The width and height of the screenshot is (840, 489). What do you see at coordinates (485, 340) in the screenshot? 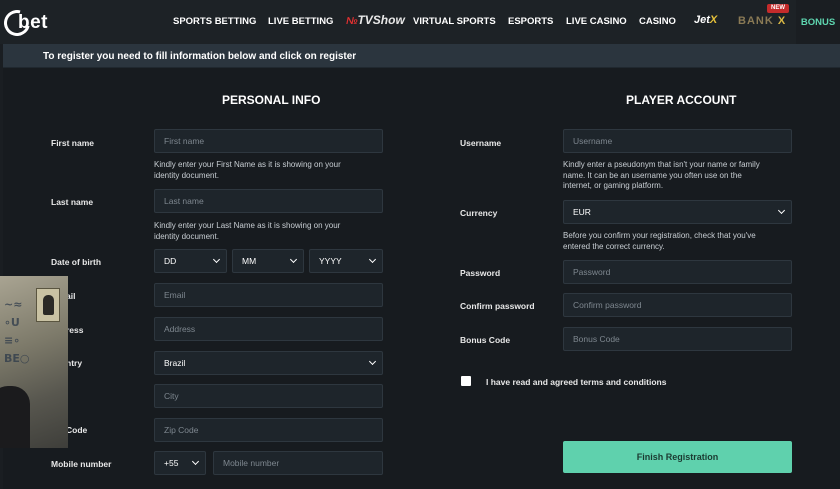
I see `bonus-code-label: Bonus Code` at bounding box center [485, 340].